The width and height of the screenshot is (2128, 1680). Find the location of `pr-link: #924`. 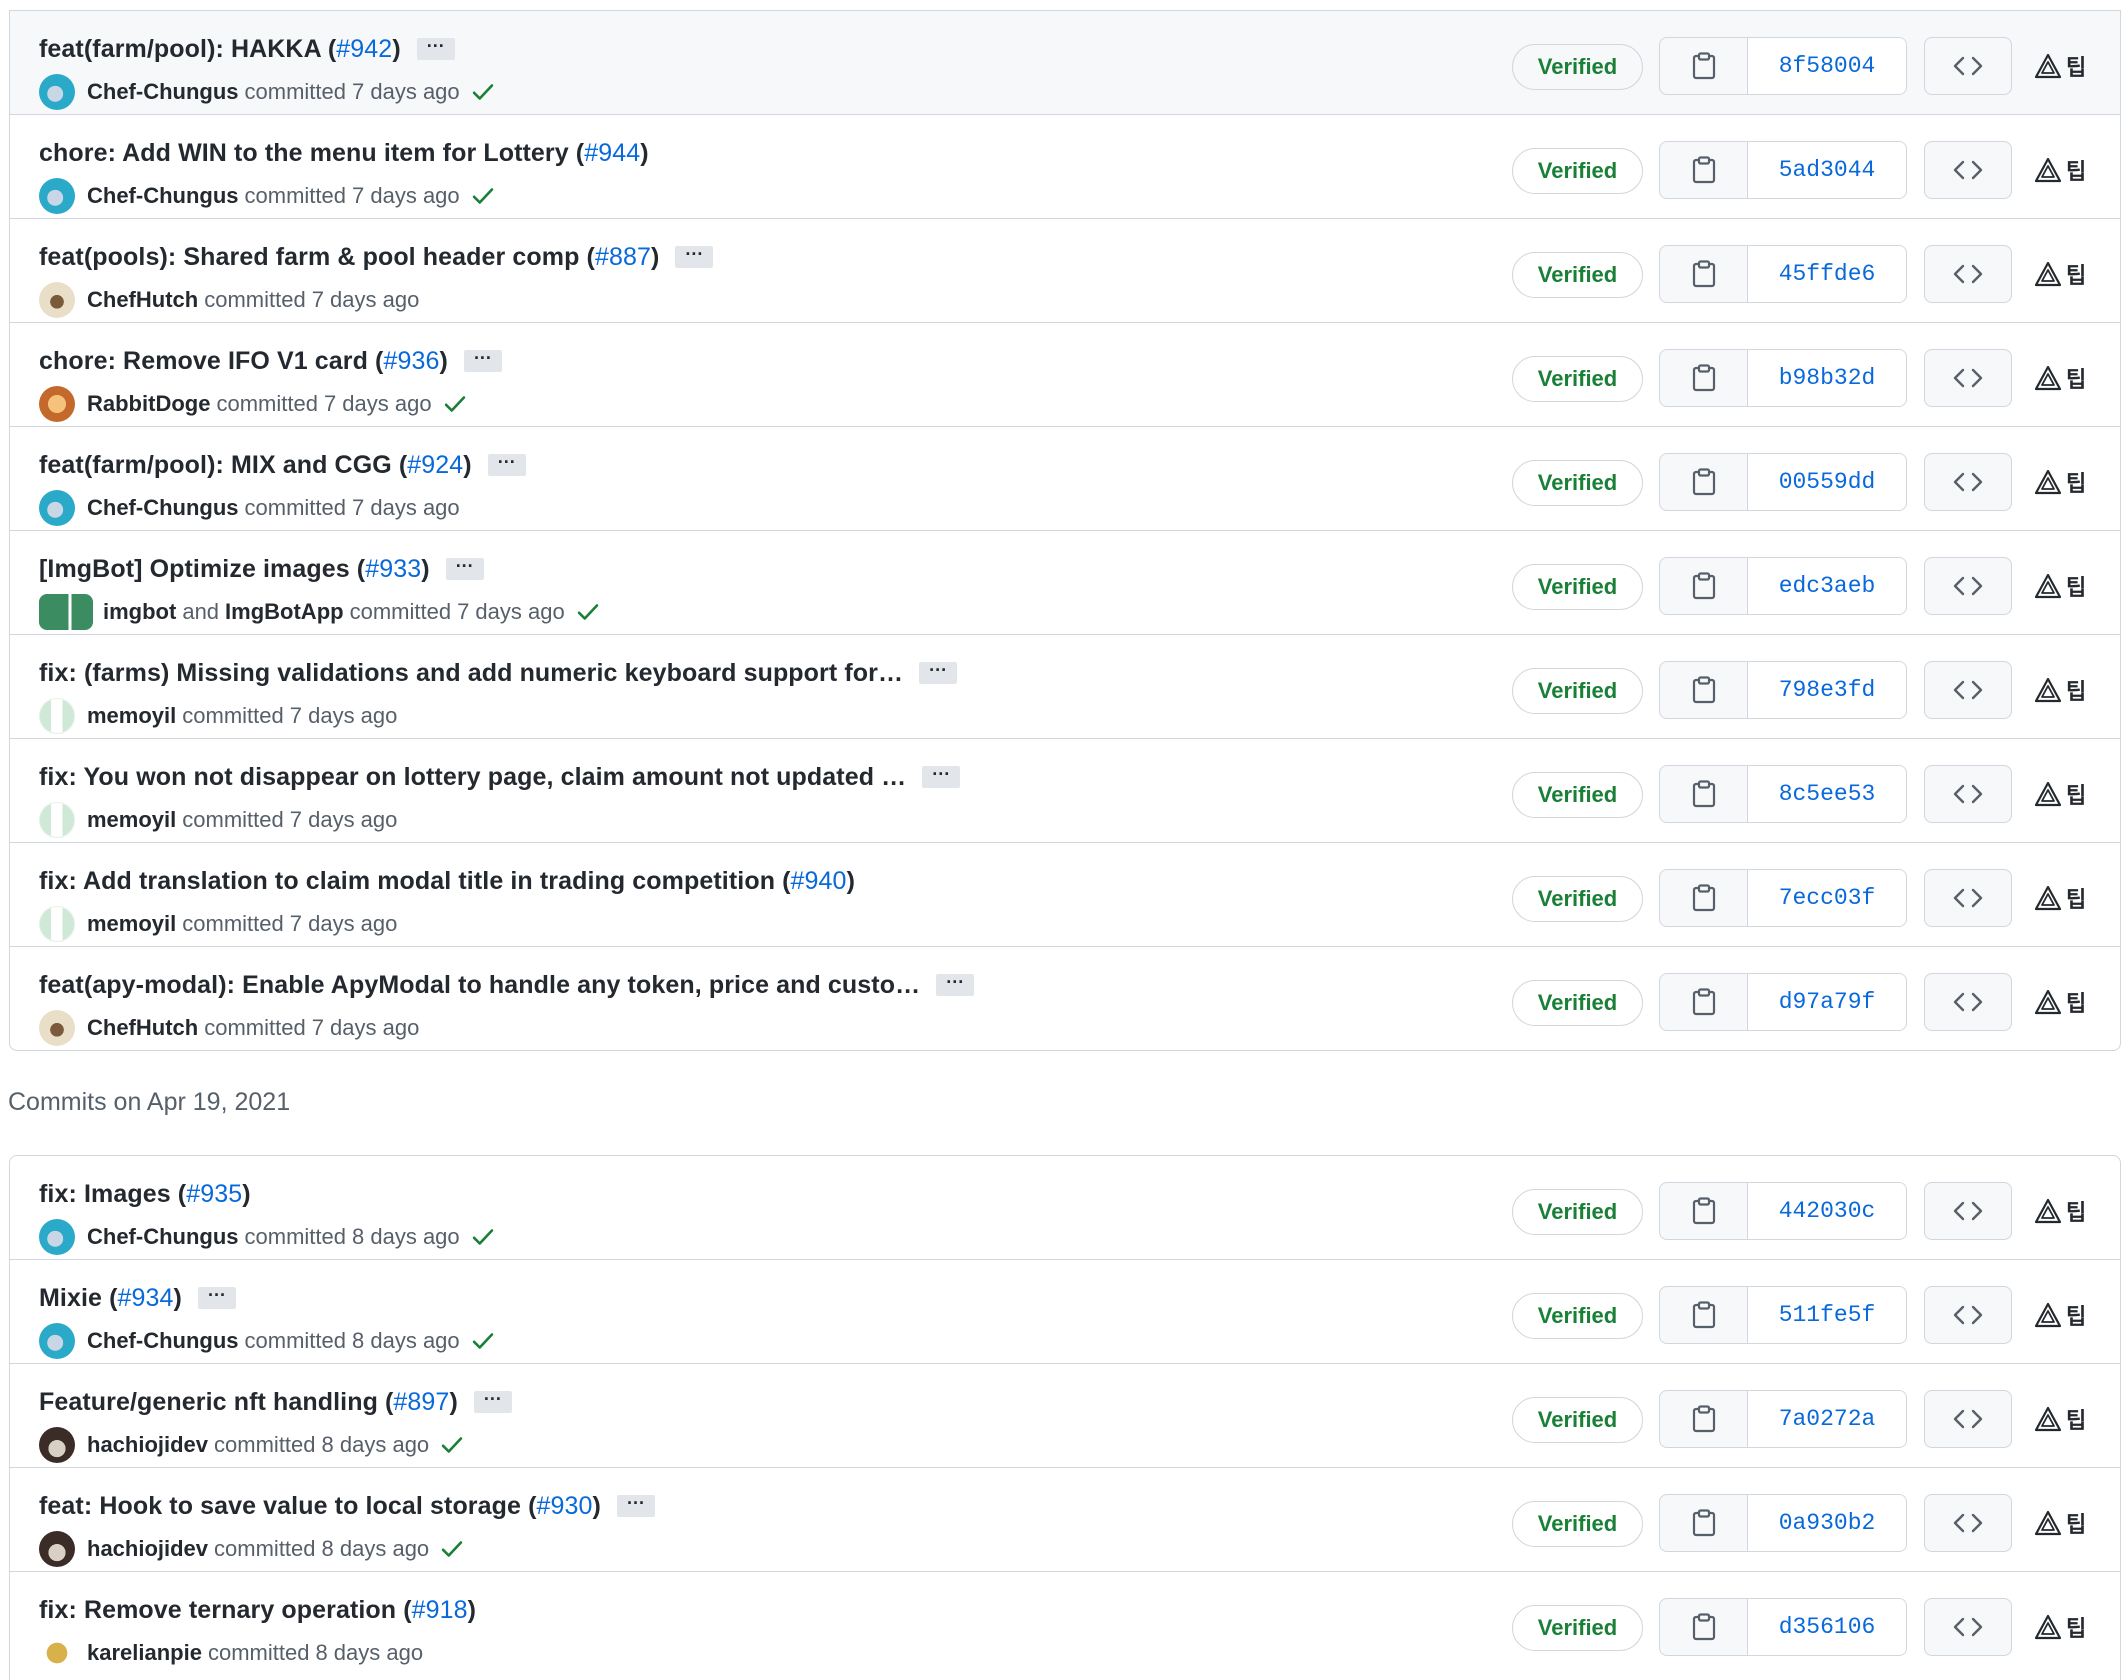

pr-link: #924 is located at coordinates (435, 465).